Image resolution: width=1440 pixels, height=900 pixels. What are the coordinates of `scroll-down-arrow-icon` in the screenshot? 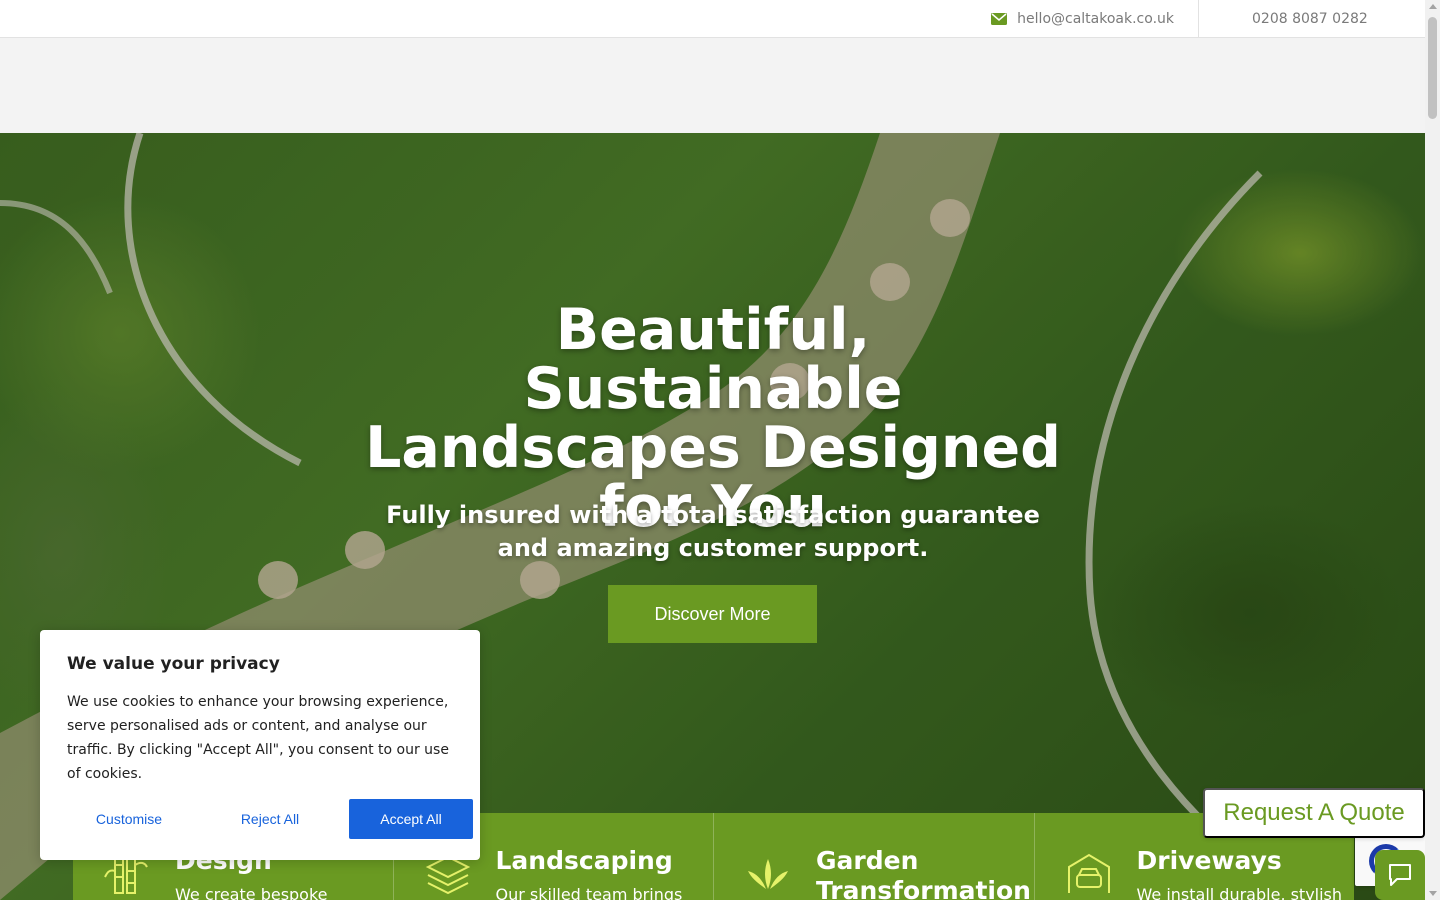 It's located at (1433, 893).